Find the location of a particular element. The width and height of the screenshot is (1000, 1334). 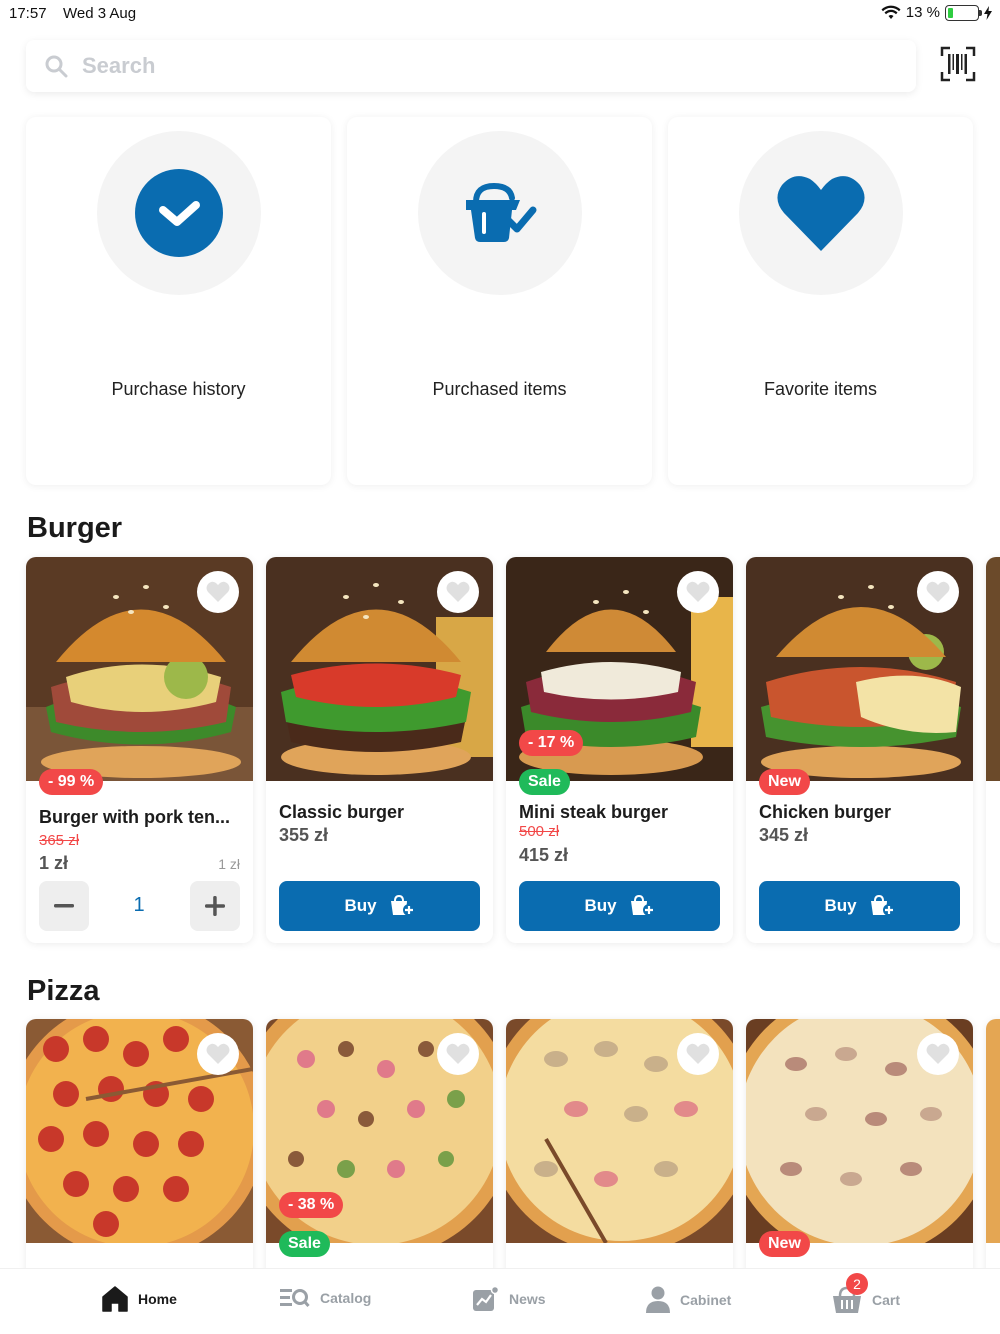

tab-label: Cabinet is located at coordinates (706, 1300).